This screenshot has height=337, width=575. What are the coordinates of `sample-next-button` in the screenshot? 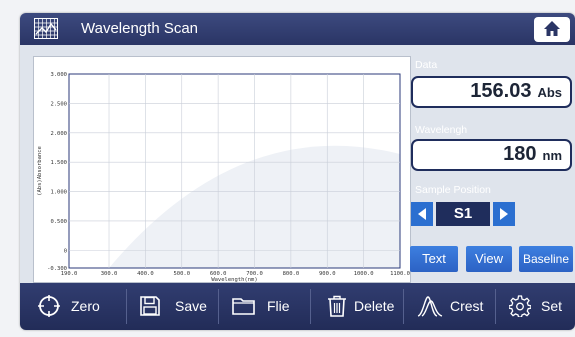 It's located at (504, 214).